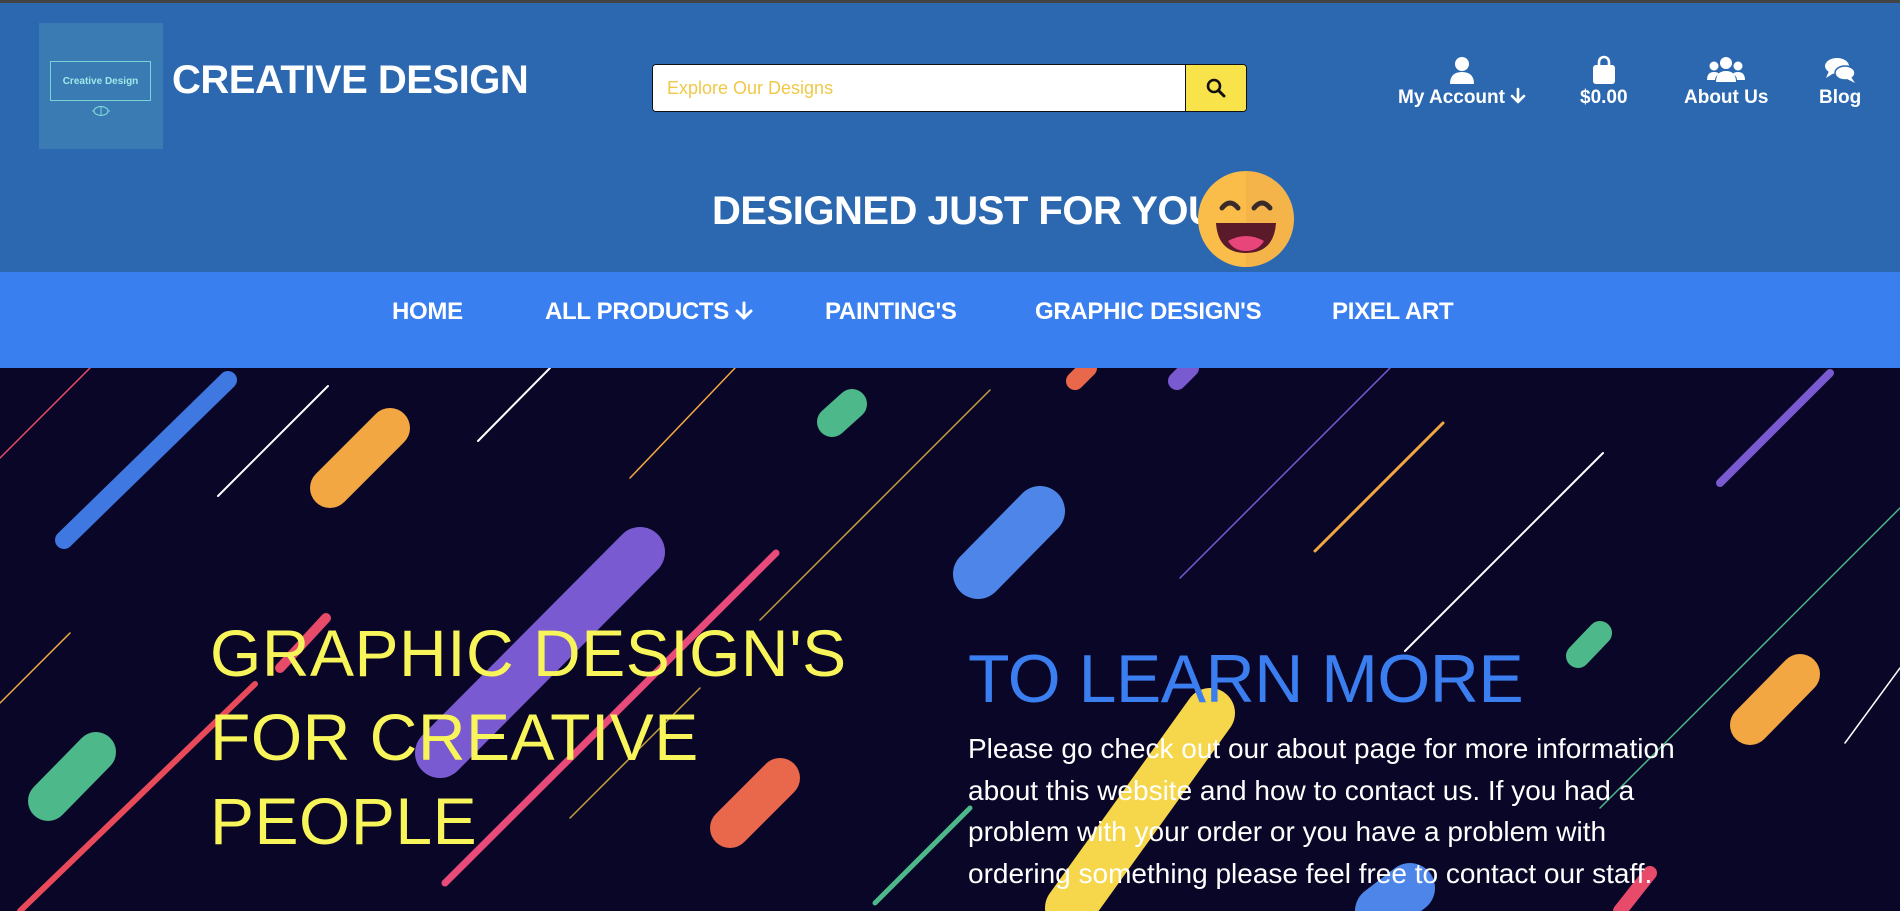 Image resolution: width=1900 pixels, height=911 pixels. Describe the element at coordinates (528, 653) in the screenshot. I see `hero-title-line1: GRAPHIC DESIGN'S` at that location.